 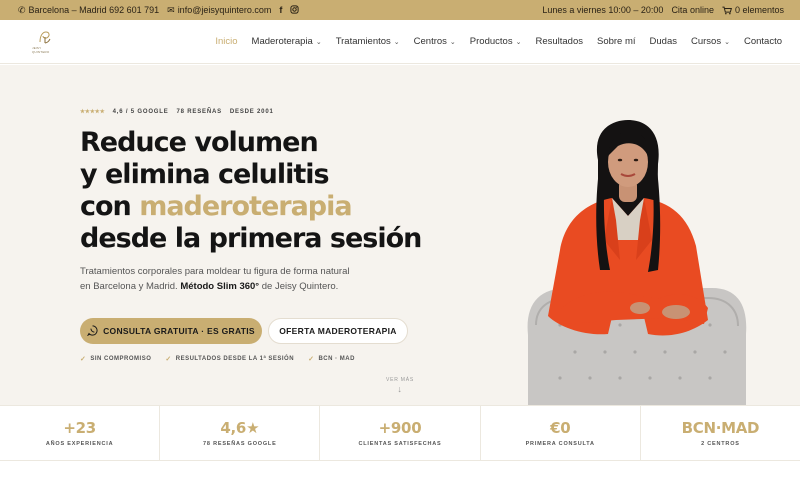 I want to click on brand-logo: JEISY QUINTERO, so click(x=45, y=42).